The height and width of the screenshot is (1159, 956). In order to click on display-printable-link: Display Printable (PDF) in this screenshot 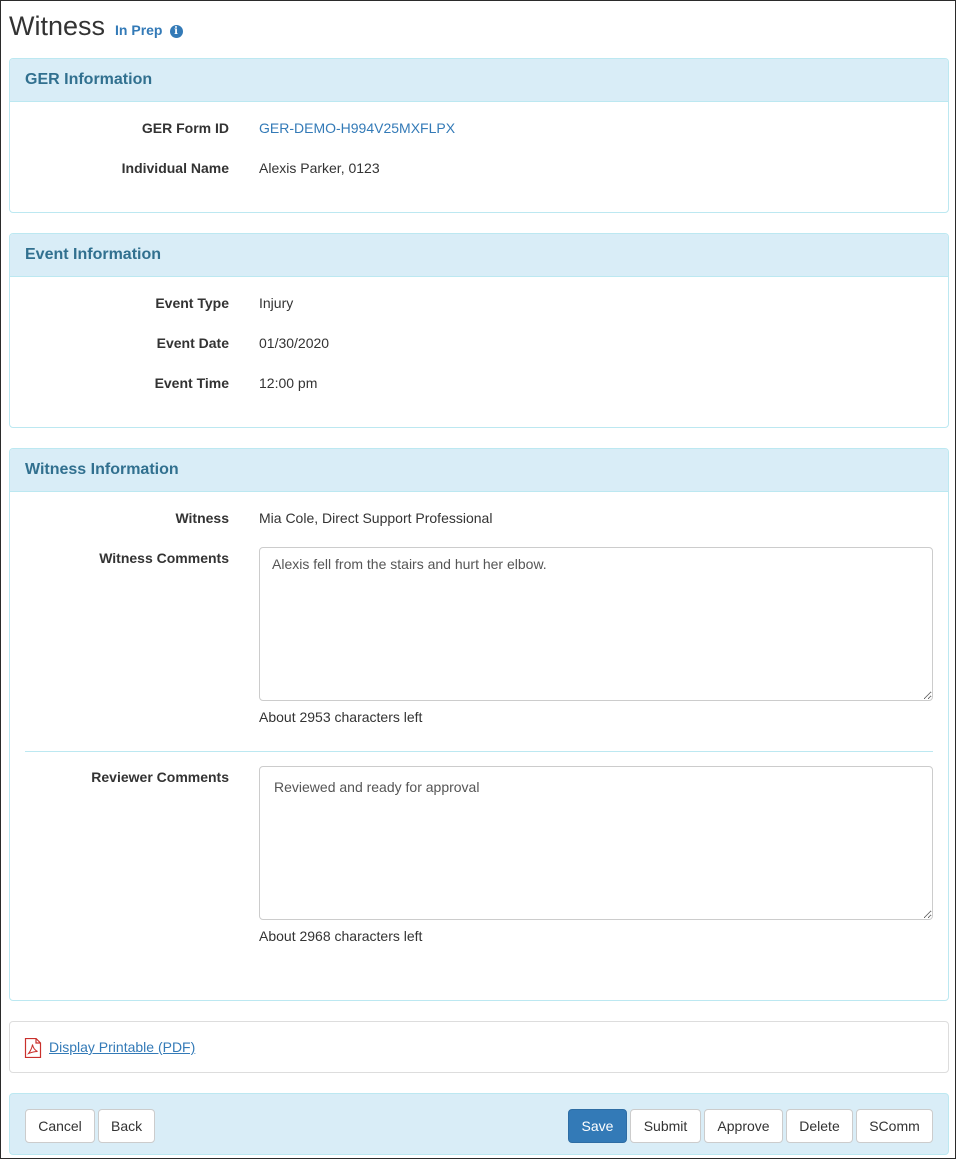, I will do `click(122, 1047)`.